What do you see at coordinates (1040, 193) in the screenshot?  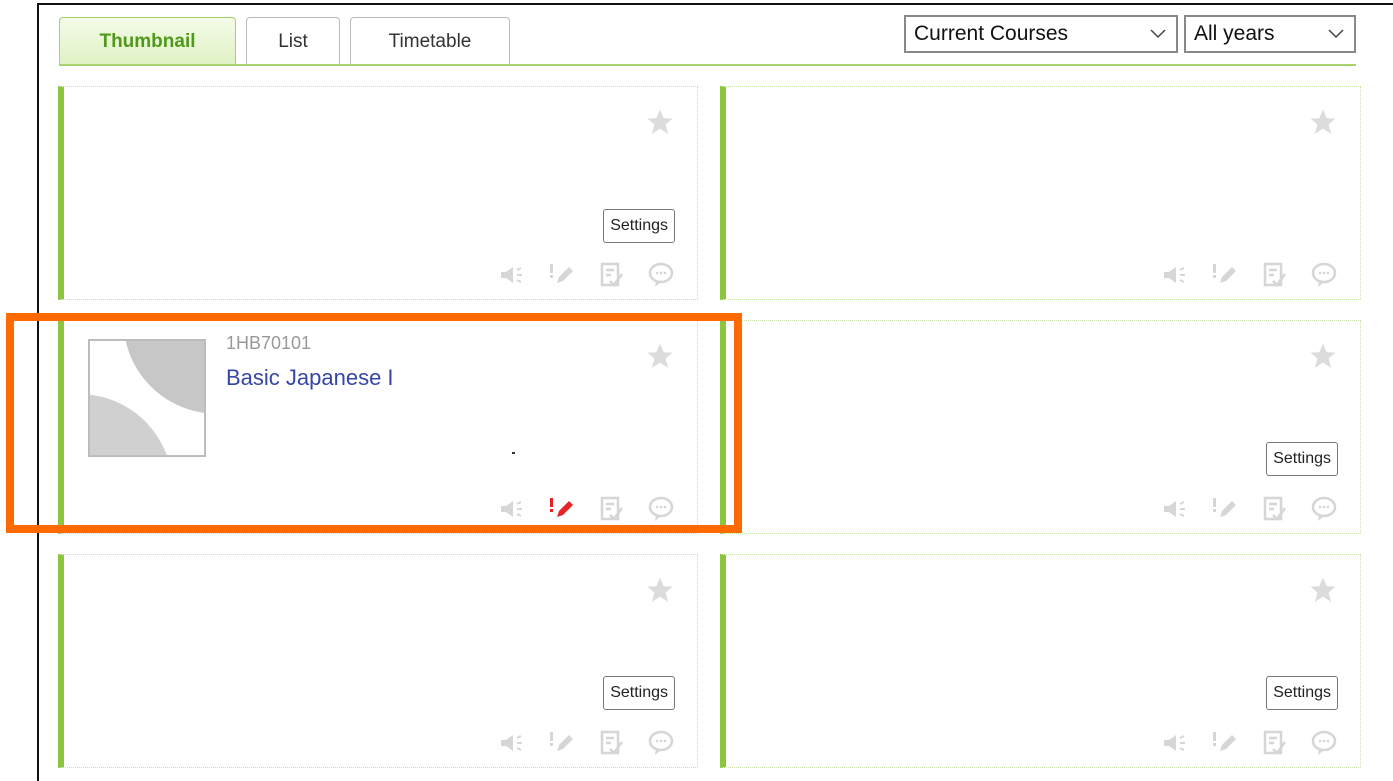 I see `course-card` at bounding box center [1040, 193].